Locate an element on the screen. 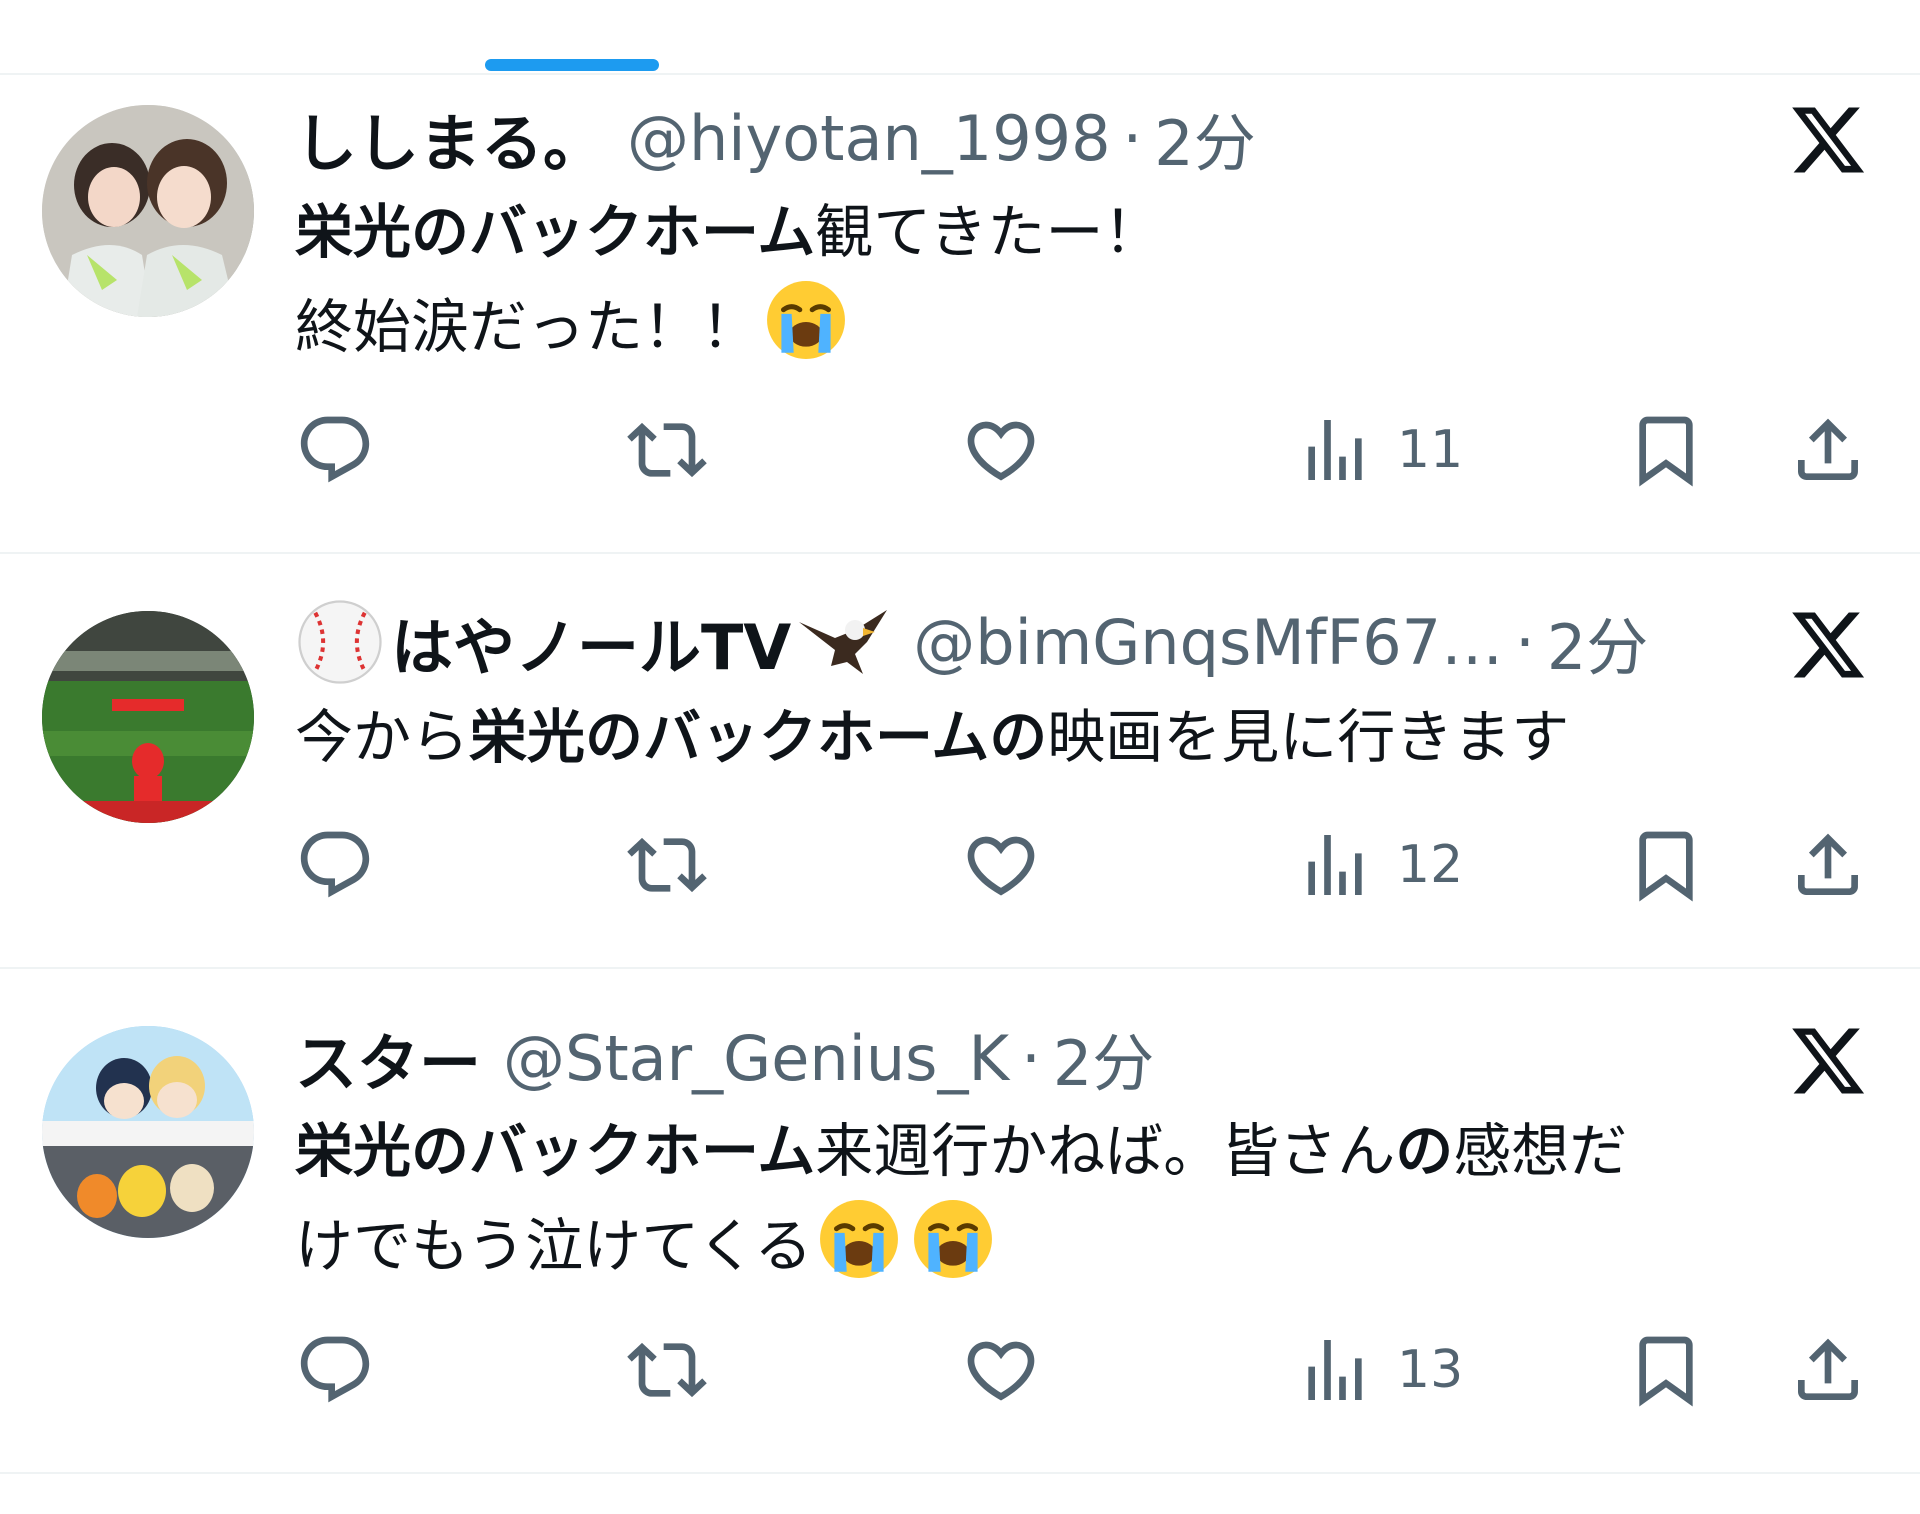 The image size is (1920, 1514). tweet-text-line-2: 終始涙だった！！ is located at coordinates (728, 326).